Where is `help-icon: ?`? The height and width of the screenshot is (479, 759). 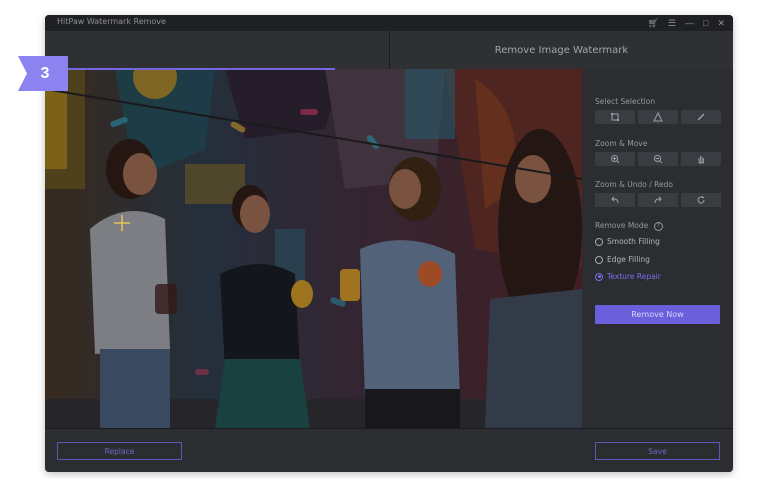 help-icon: ? is located at coordinates (658, 226).